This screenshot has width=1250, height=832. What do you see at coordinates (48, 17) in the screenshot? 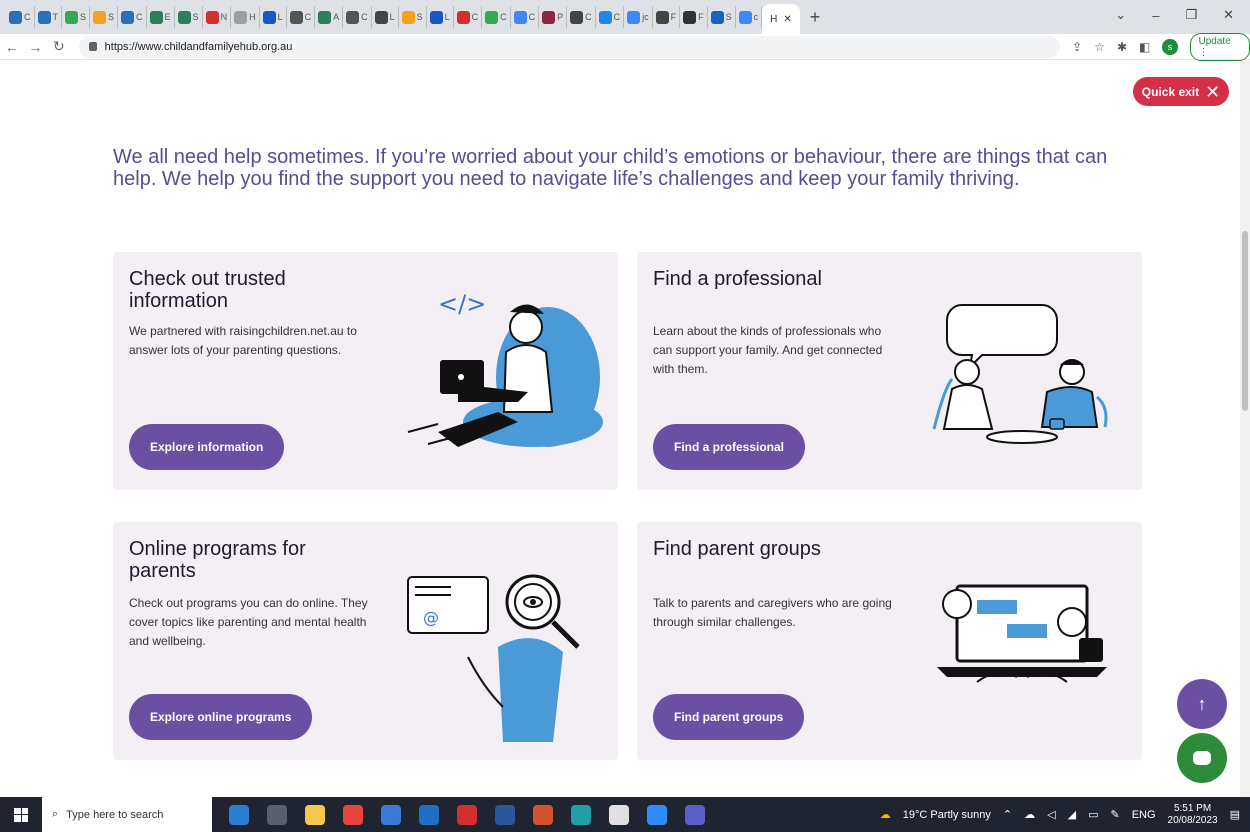
I see `browser-tab: T` at bounding box center [48, 17].